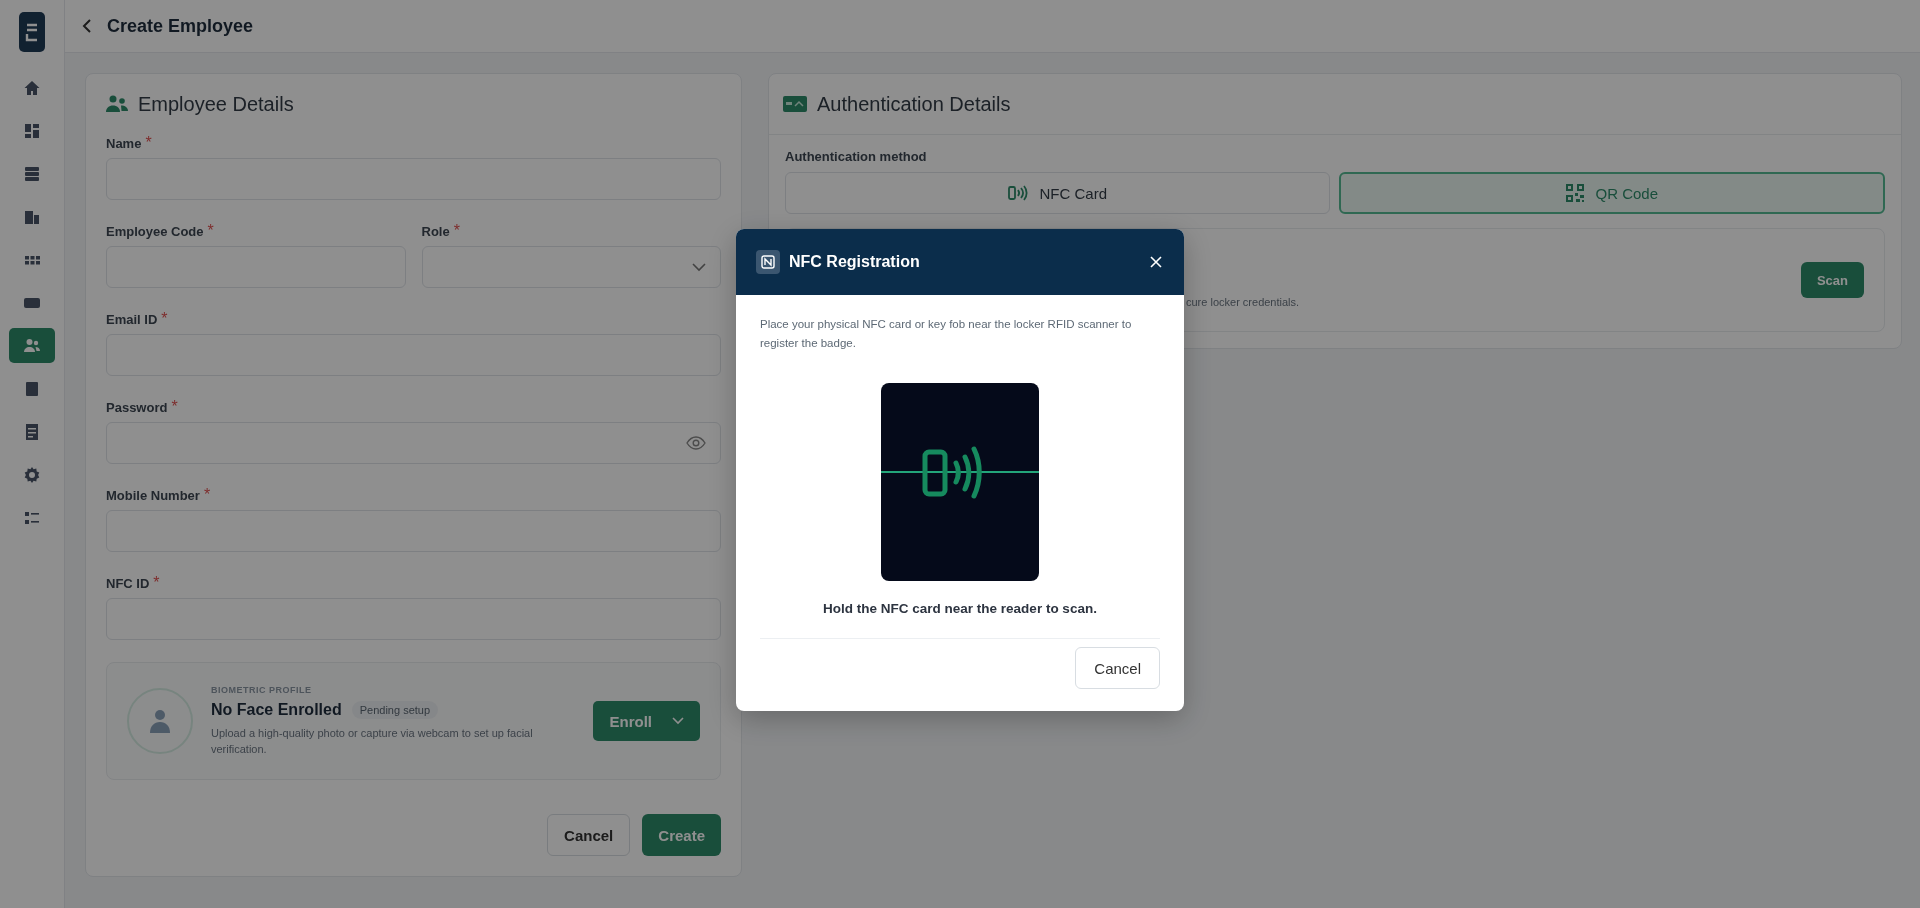 This screenshot has height=908, width=1920. Describe the element at coordinates (395, 710) in the screenshot. I see `status-badge: Pending setup` at that location.